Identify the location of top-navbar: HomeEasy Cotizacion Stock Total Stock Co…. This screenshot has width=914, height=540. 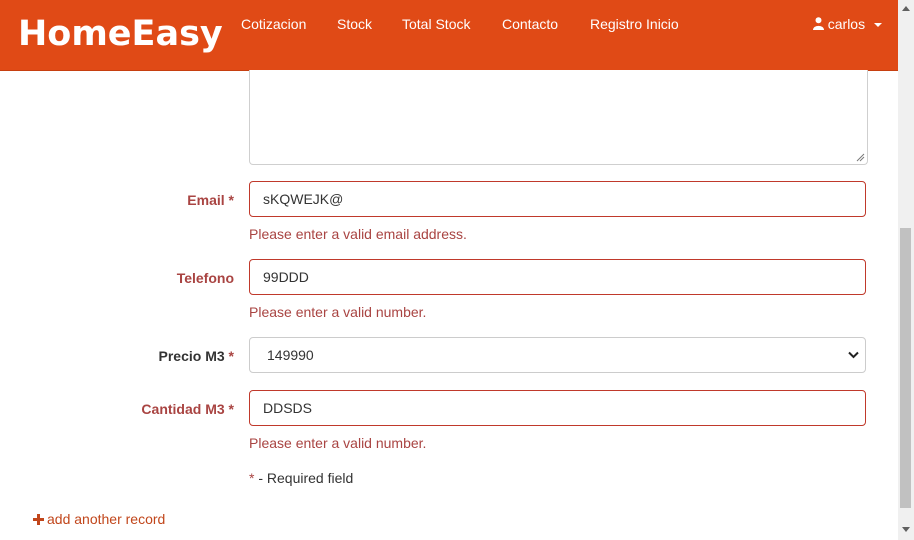
(449, 35).